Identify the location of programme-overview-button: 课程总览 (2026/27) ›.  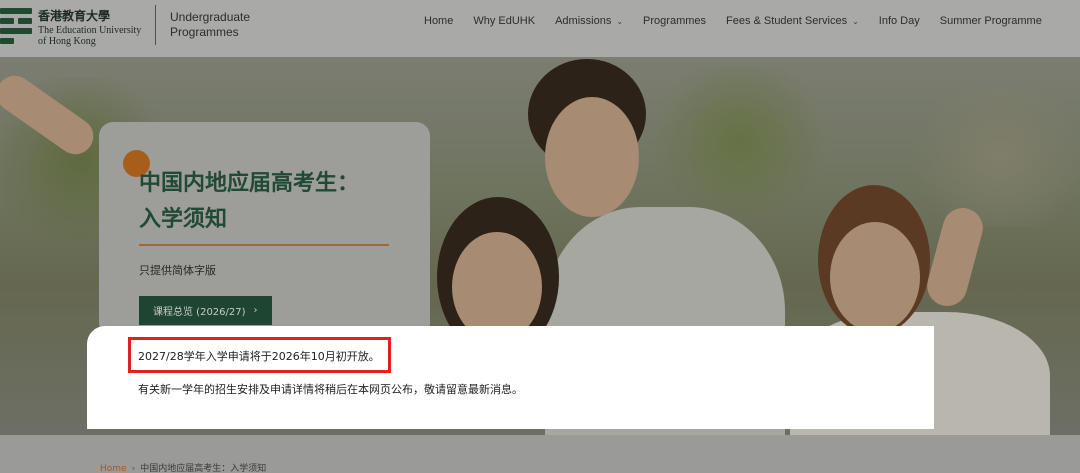
(205, 310).